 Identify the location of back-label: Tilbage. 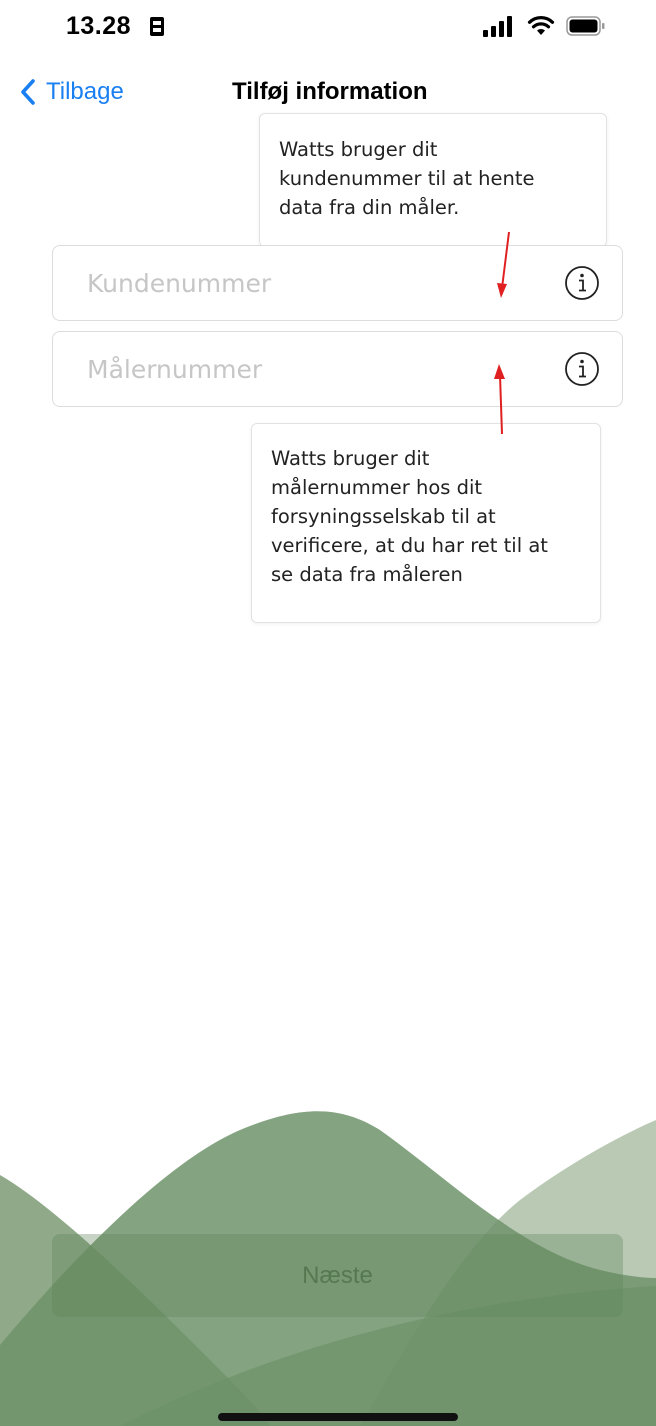
(85, 91).